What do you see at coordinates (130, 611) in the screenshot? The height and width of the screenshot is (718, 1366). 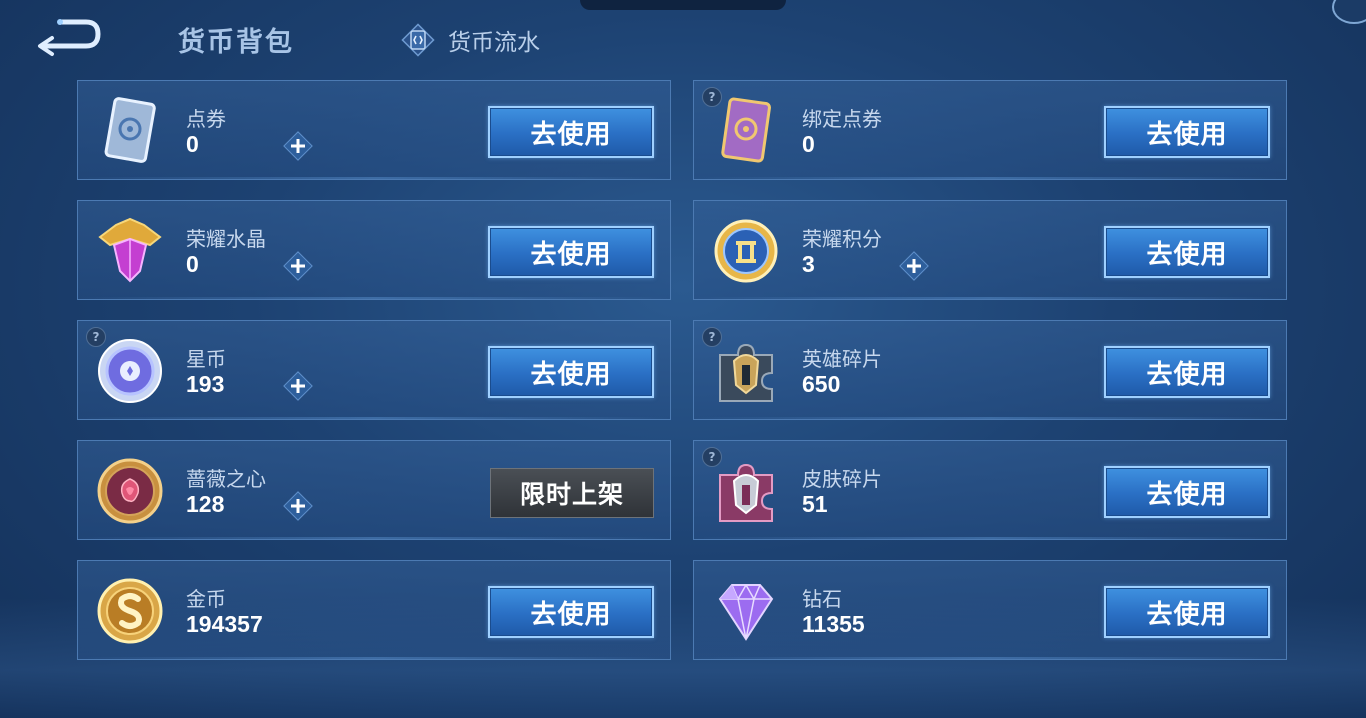 I see `gold-coin-icon` at bounding box center [130, 611].